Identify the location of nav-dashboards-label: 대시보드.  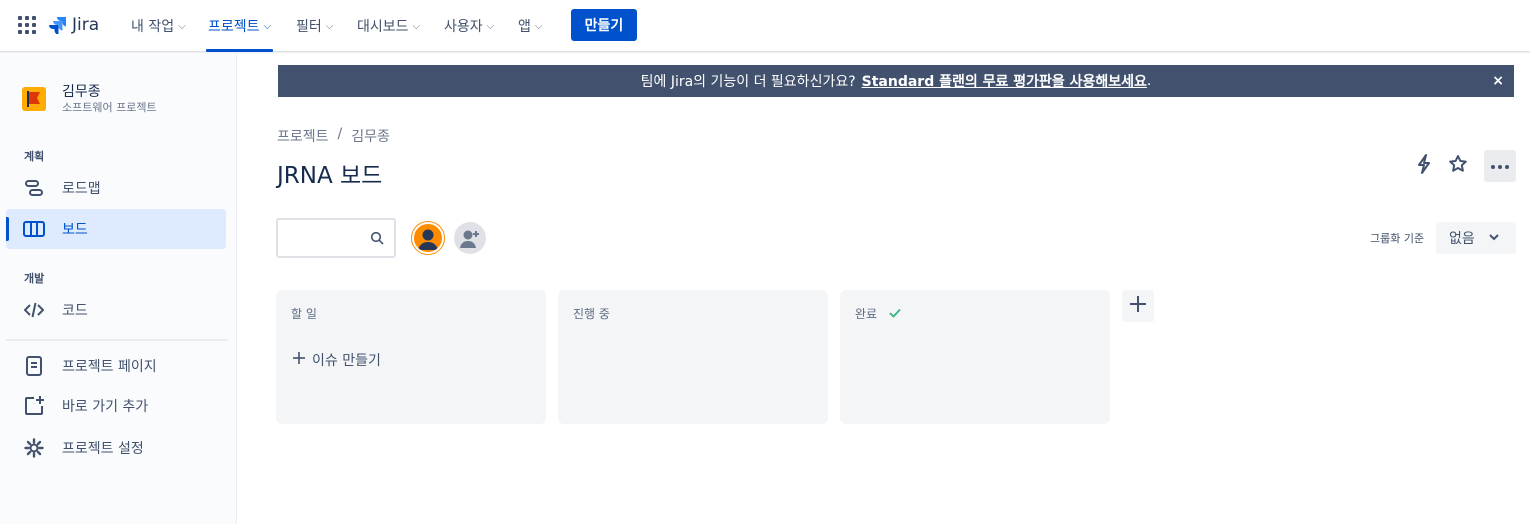
(383, 27).